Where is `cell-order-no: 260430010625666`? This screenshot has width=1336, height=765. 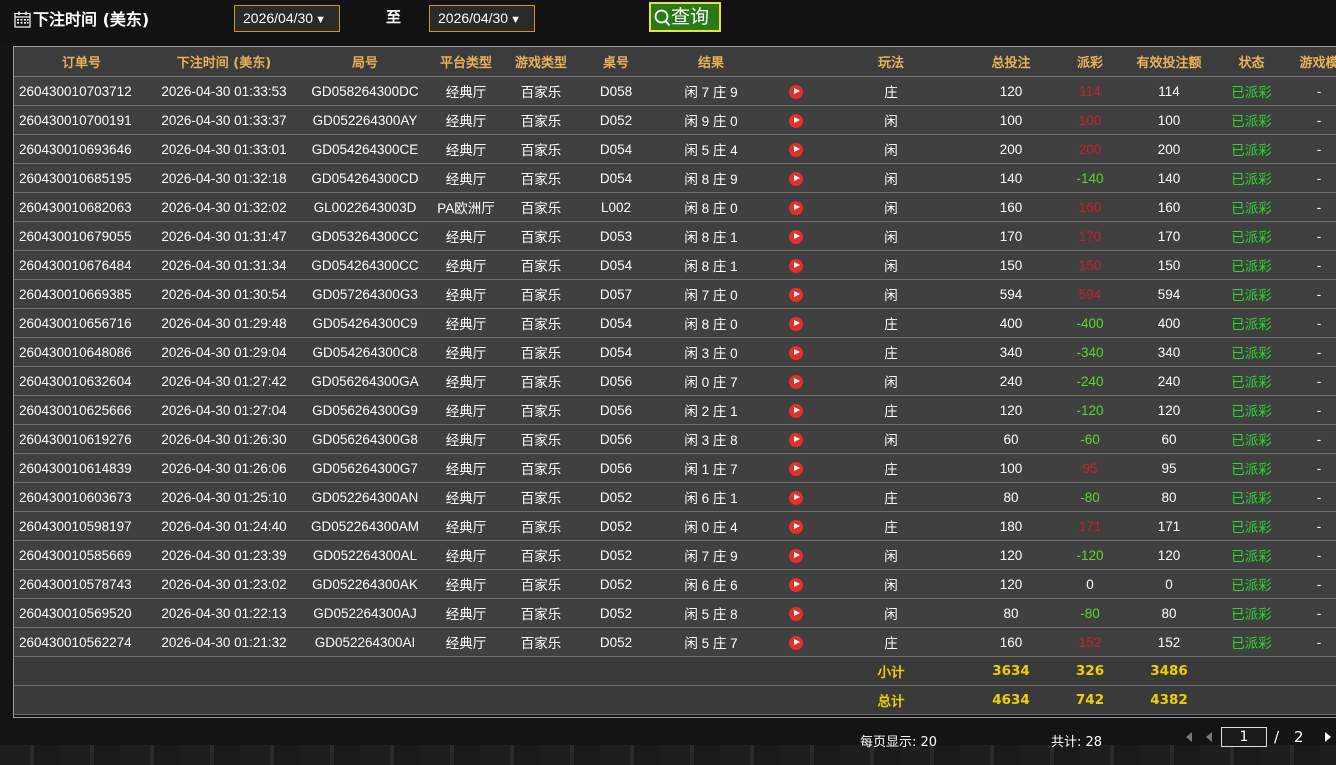 cell-order-no: 260430010625666 is located at coordinates (81, 410).